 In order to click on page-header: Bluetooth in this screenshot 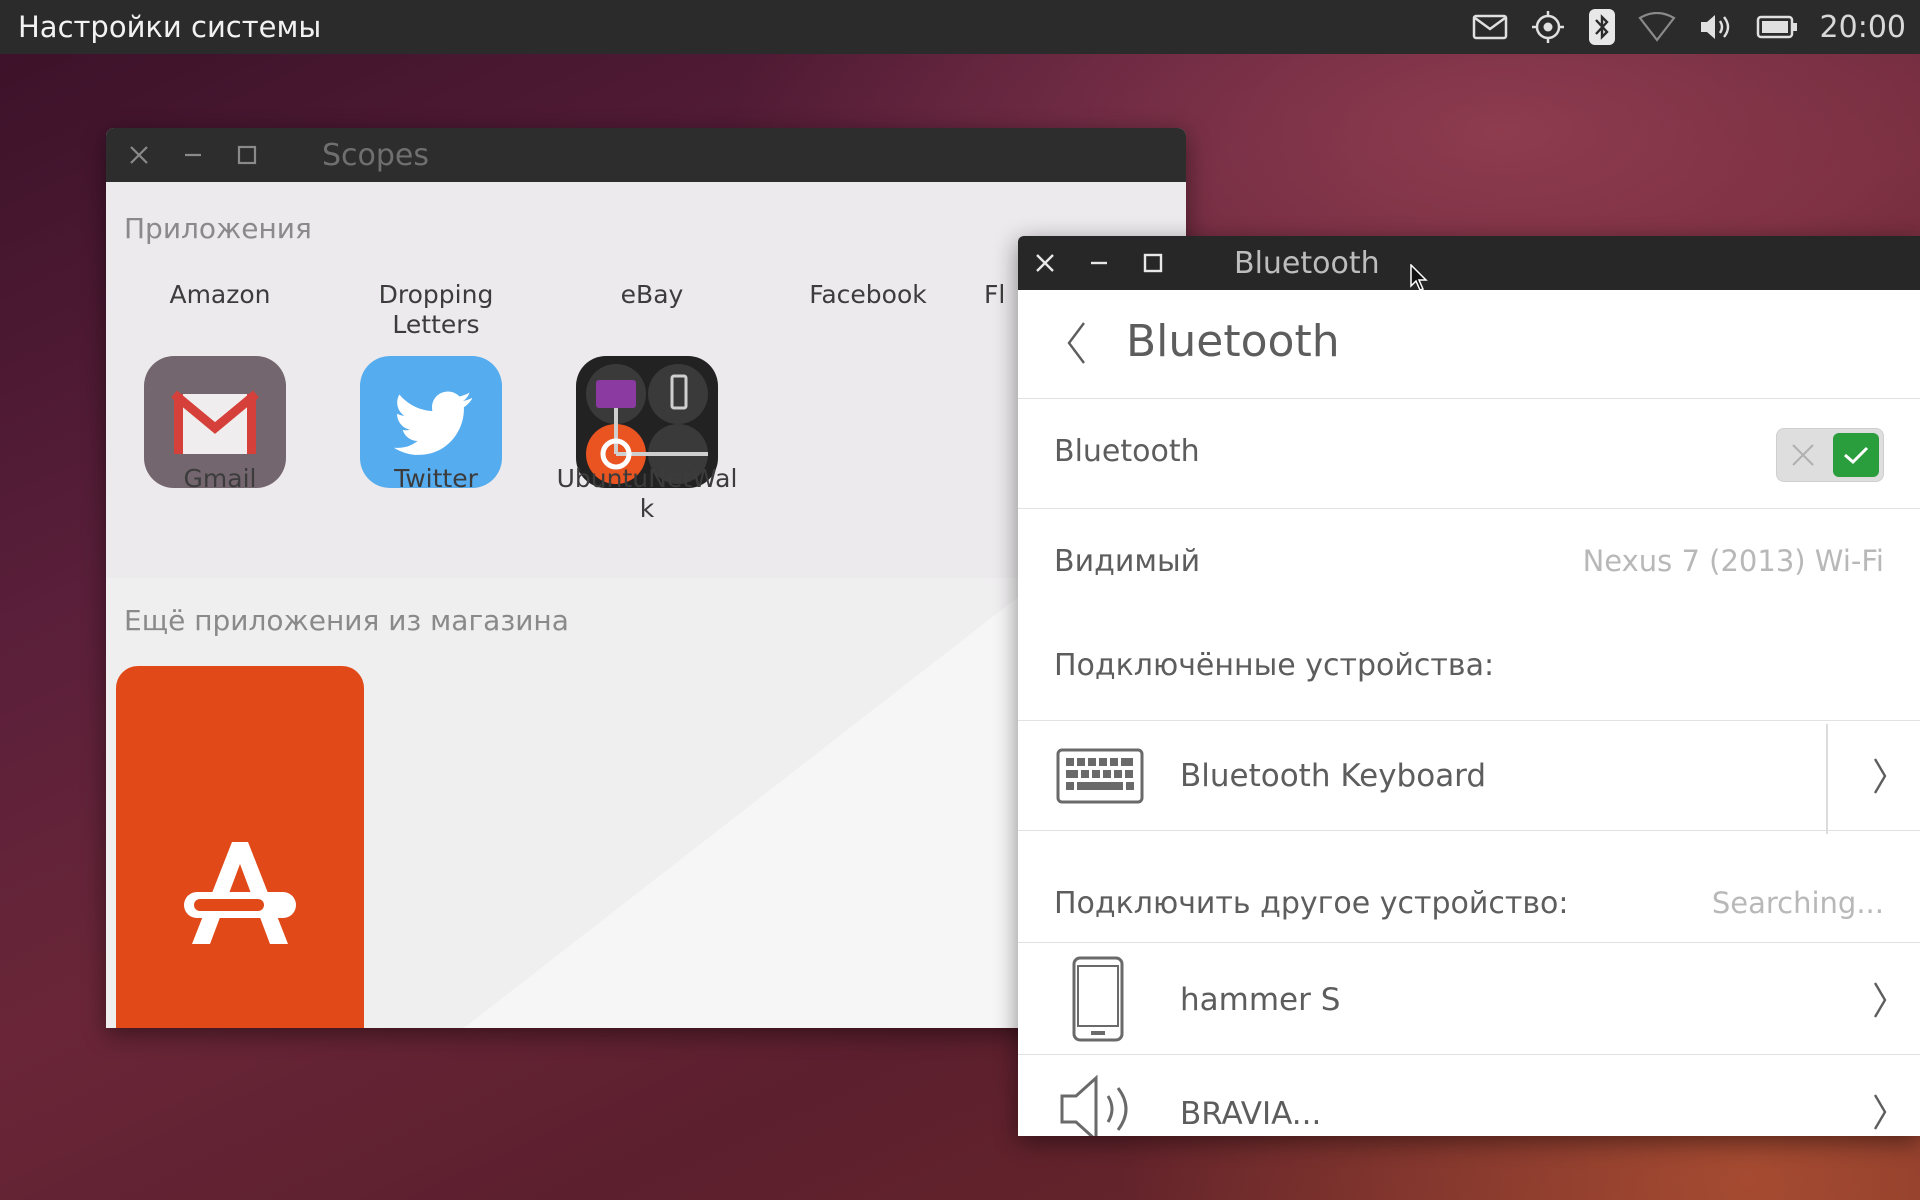, I will do `click(1469, 344)`.